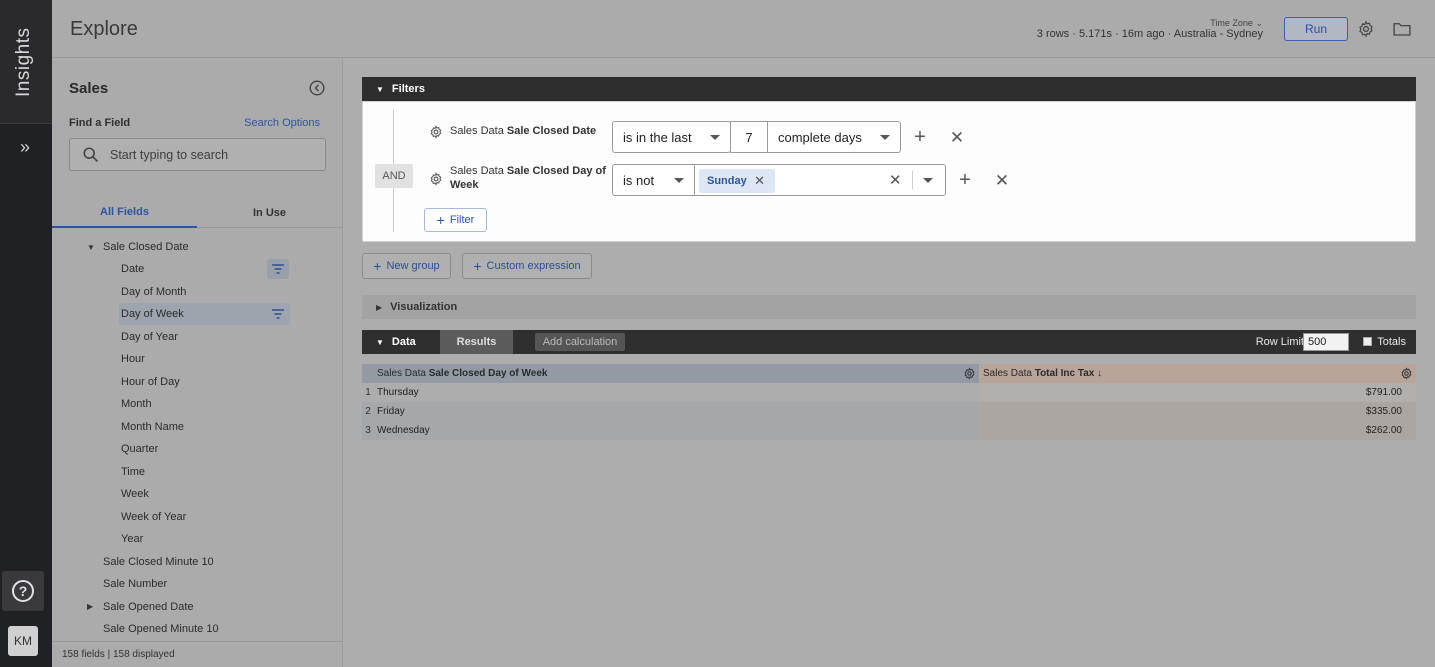 The width and height of the screenshot is (1435, 667). I want to click on add-calculation-button: Add calculation, so click(580, 342).